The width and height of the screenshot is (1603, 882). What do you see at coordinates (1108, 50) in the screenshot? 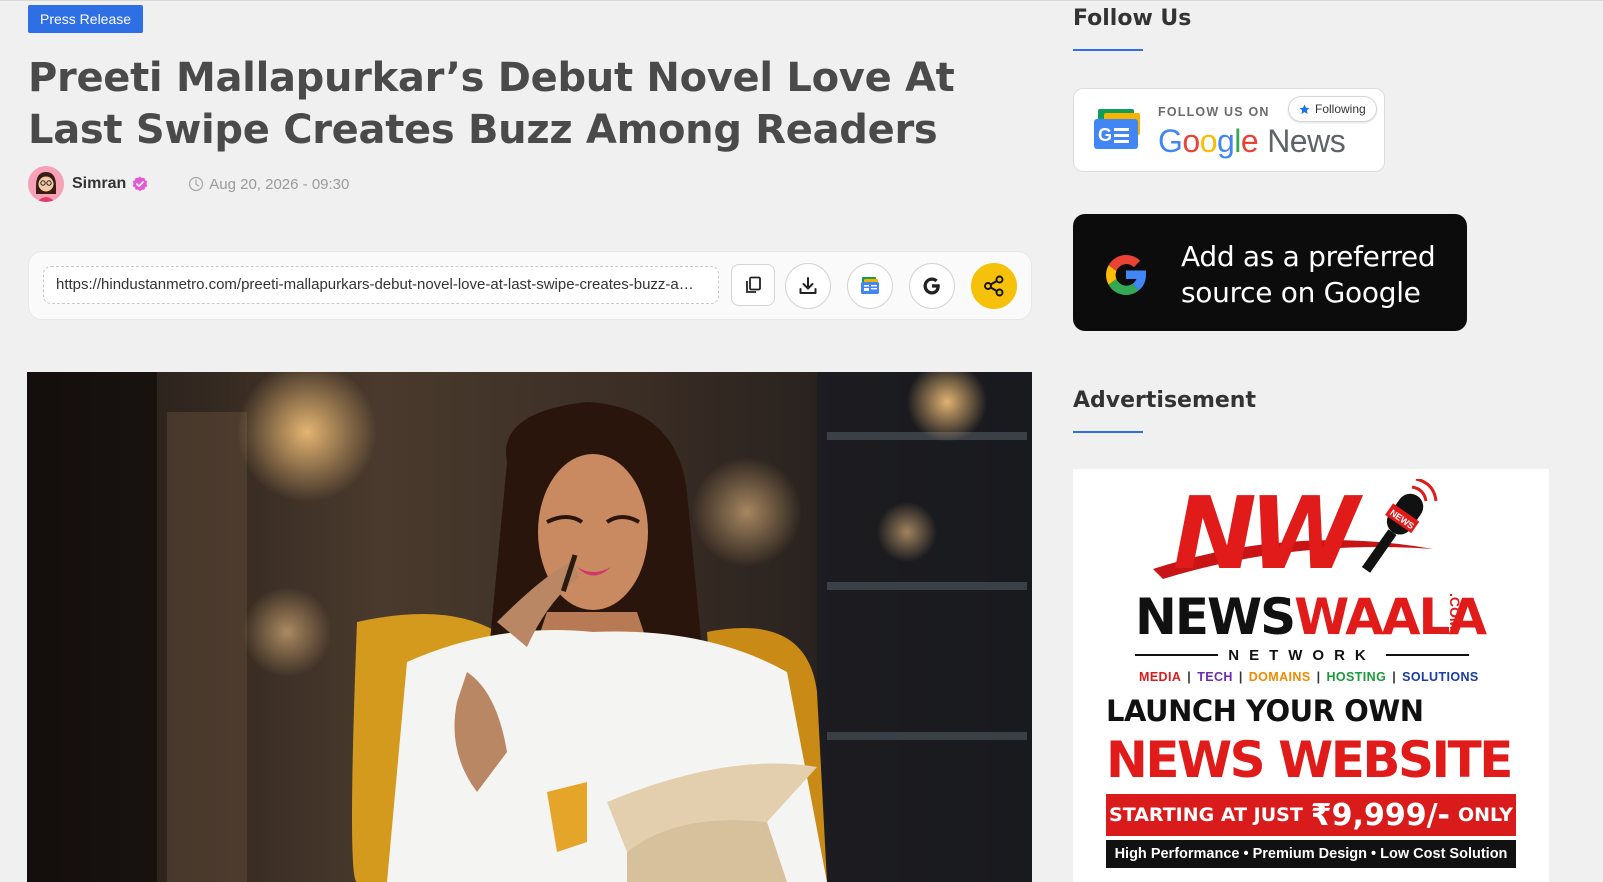
I see `follow-us-underline` at bounding box center [1108, 50].